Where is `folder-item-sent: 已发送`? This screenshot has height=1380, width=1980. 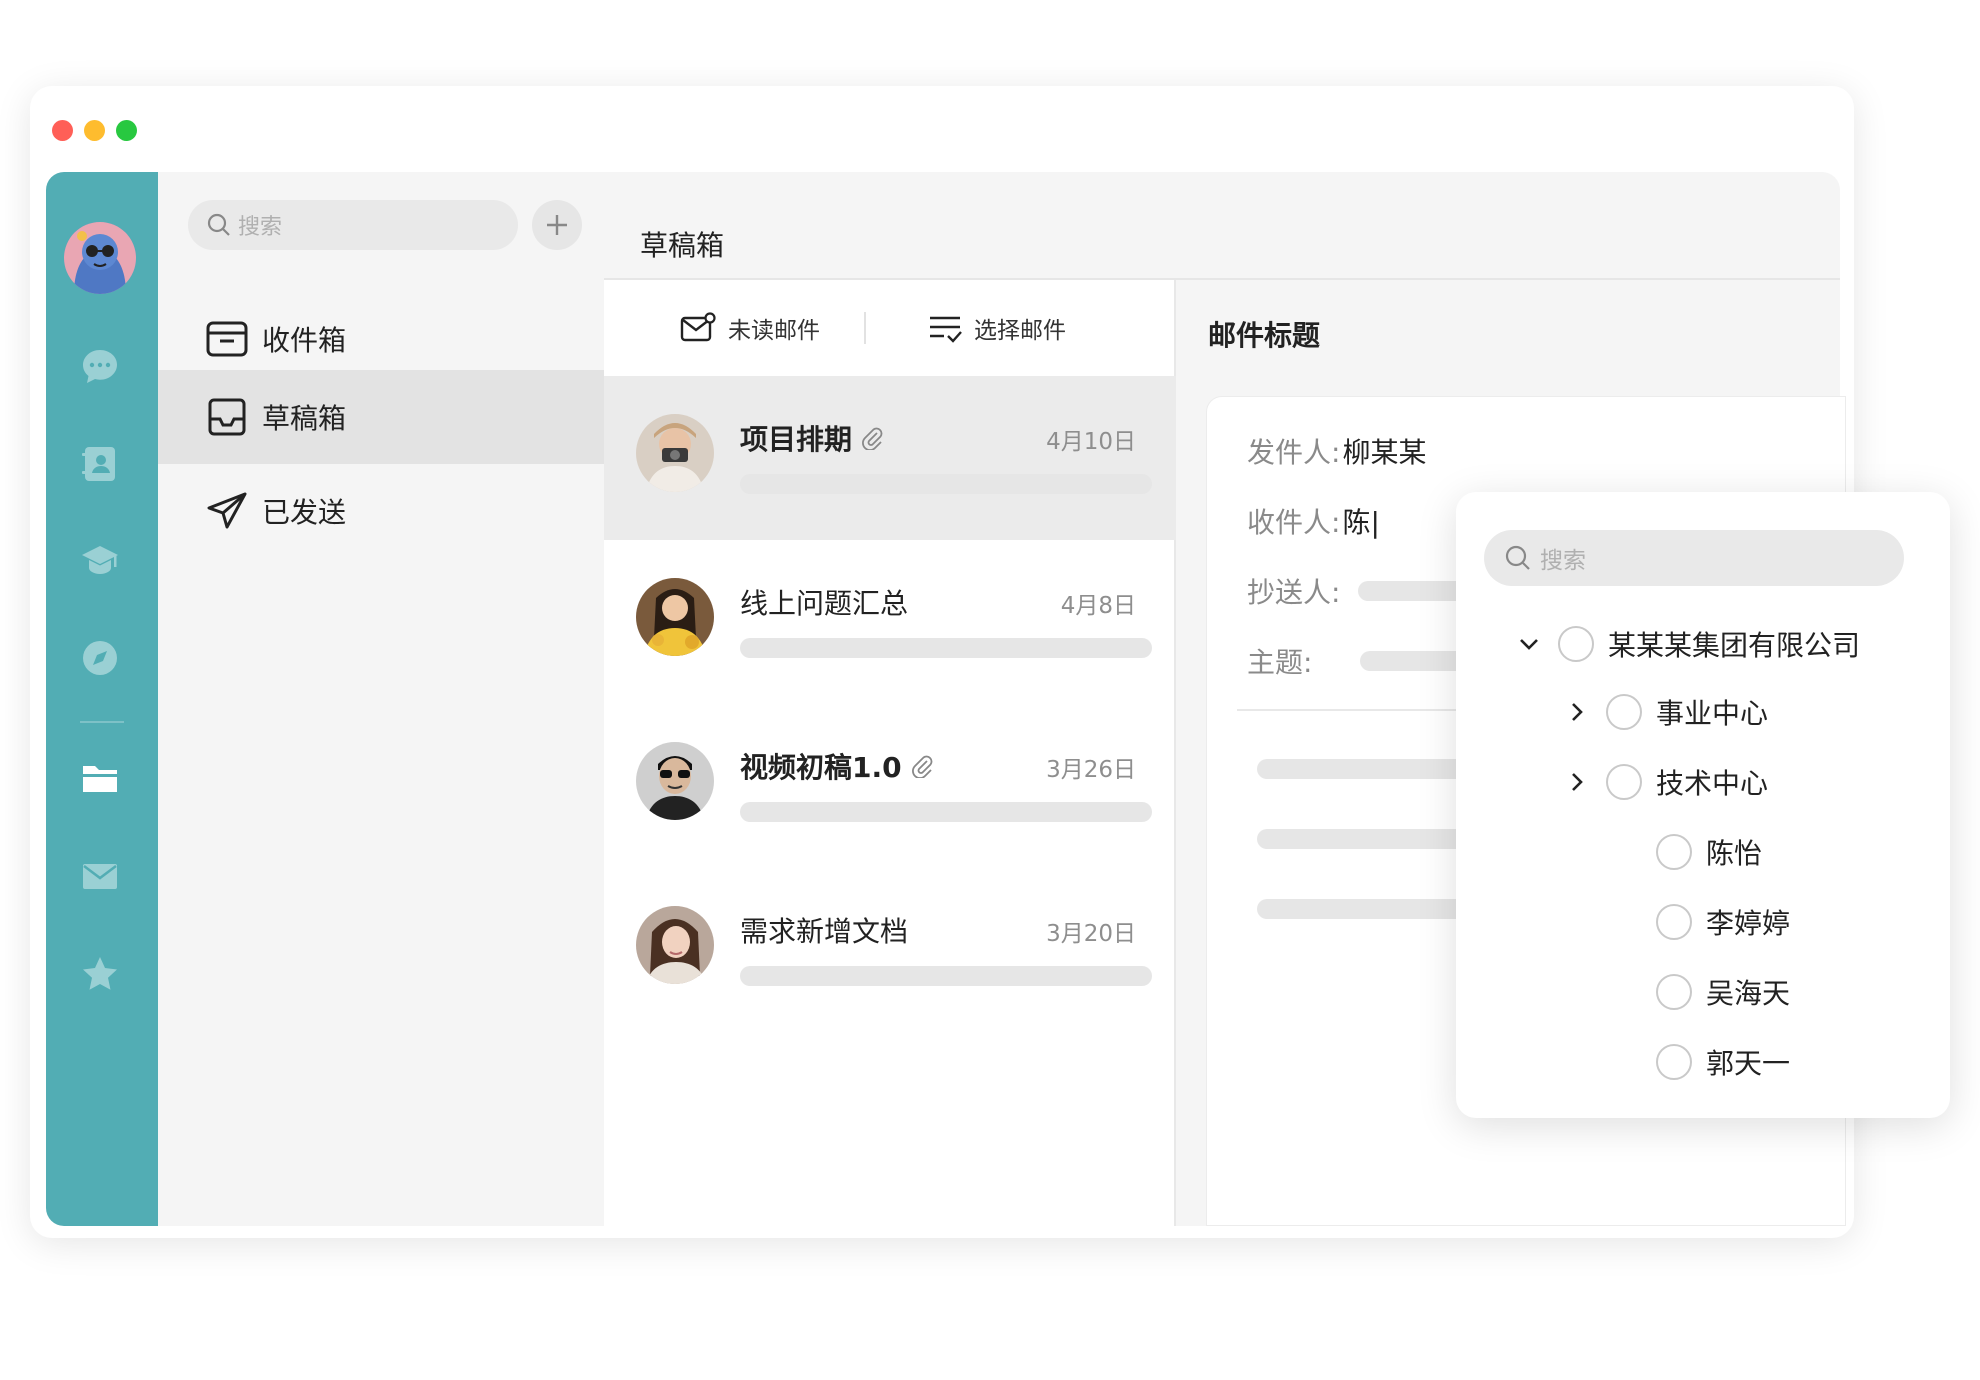 folder-item-sent: 已发送 is located at coordinates (381, 511).